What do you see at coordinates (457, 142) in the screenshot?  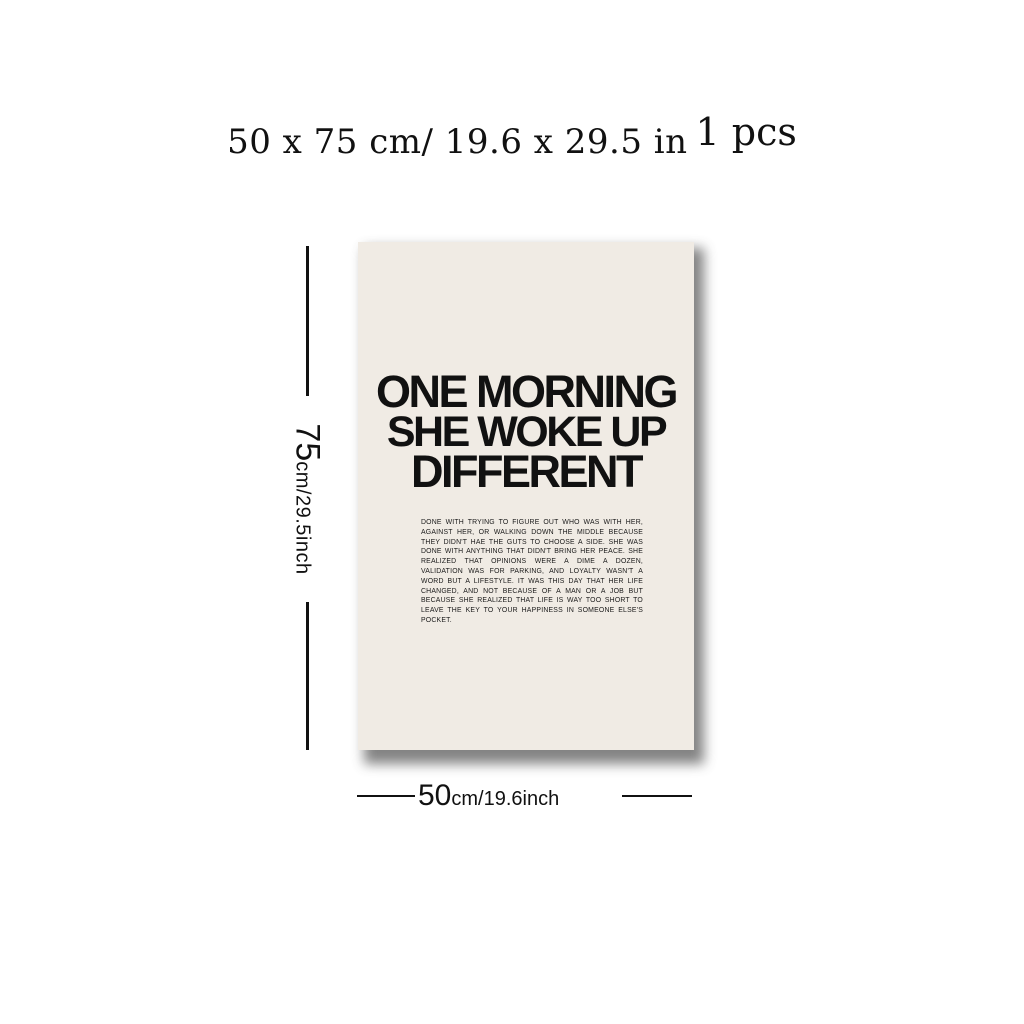 I see `size-dimensions-text: 50 x 75 cm/ 19.6 x 29.5 in` at bounding box center [457, 142].